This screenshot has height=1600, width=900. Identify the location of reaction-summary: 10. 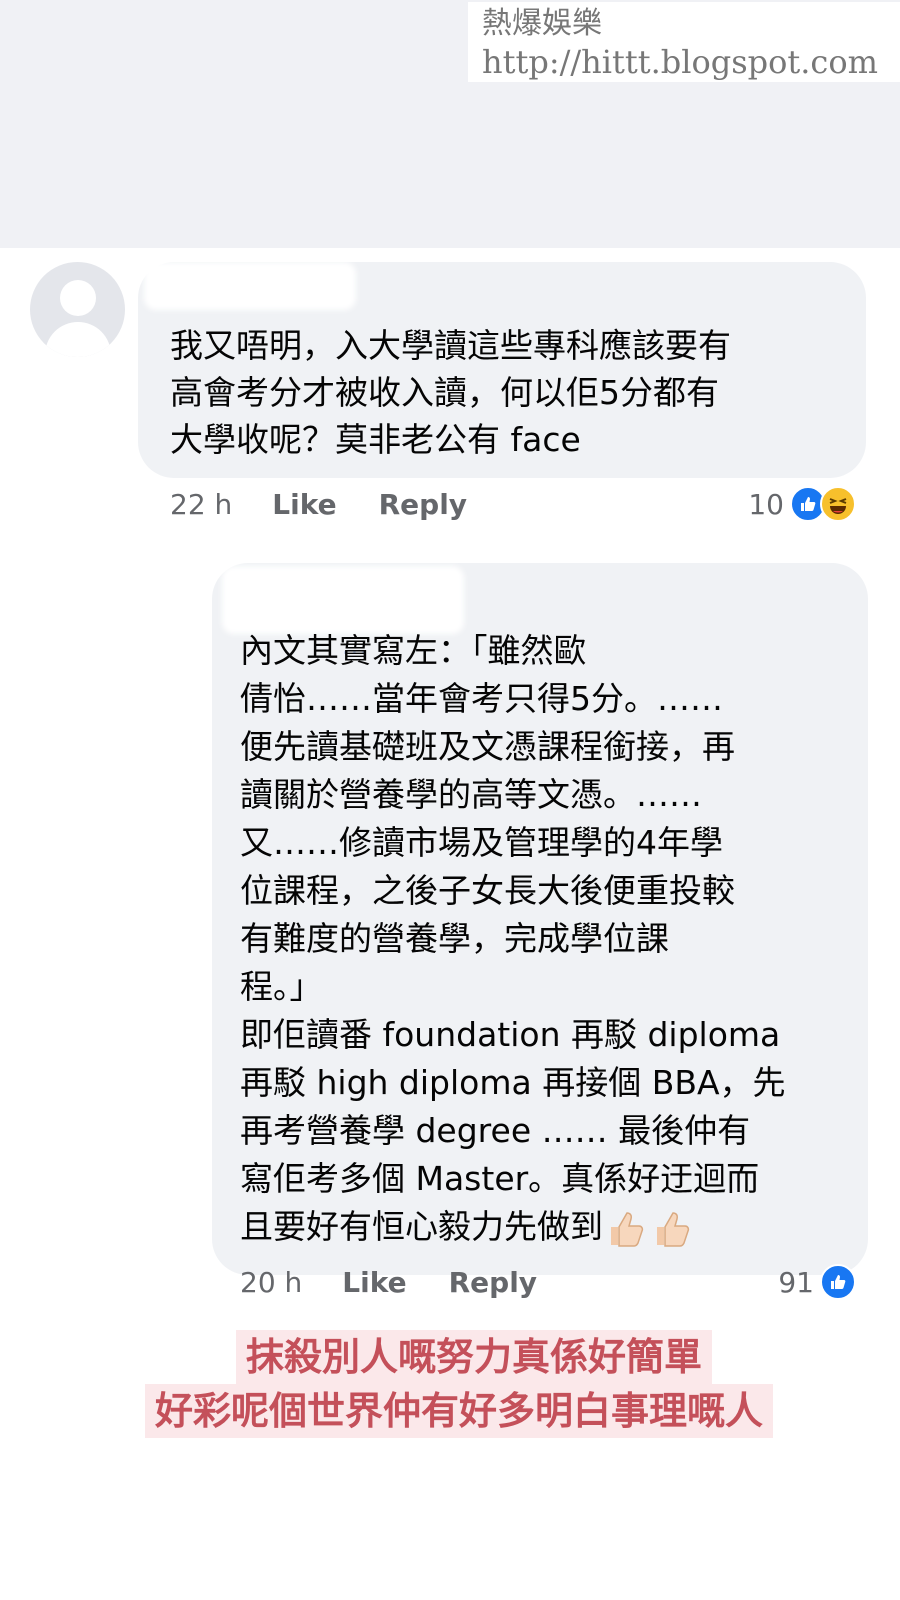
(802, 504).